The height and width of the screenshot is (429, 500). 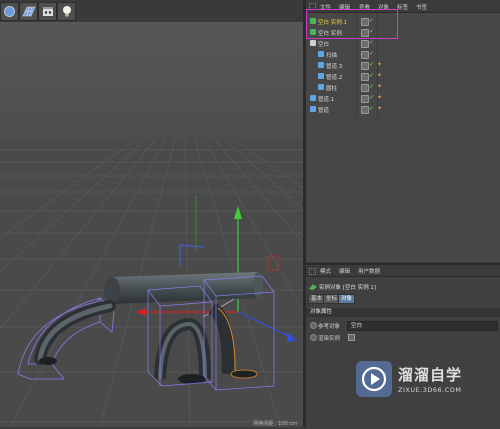 I want to click on object-row: 管道.2 ✓ ✦, so click(x=403, y=76).